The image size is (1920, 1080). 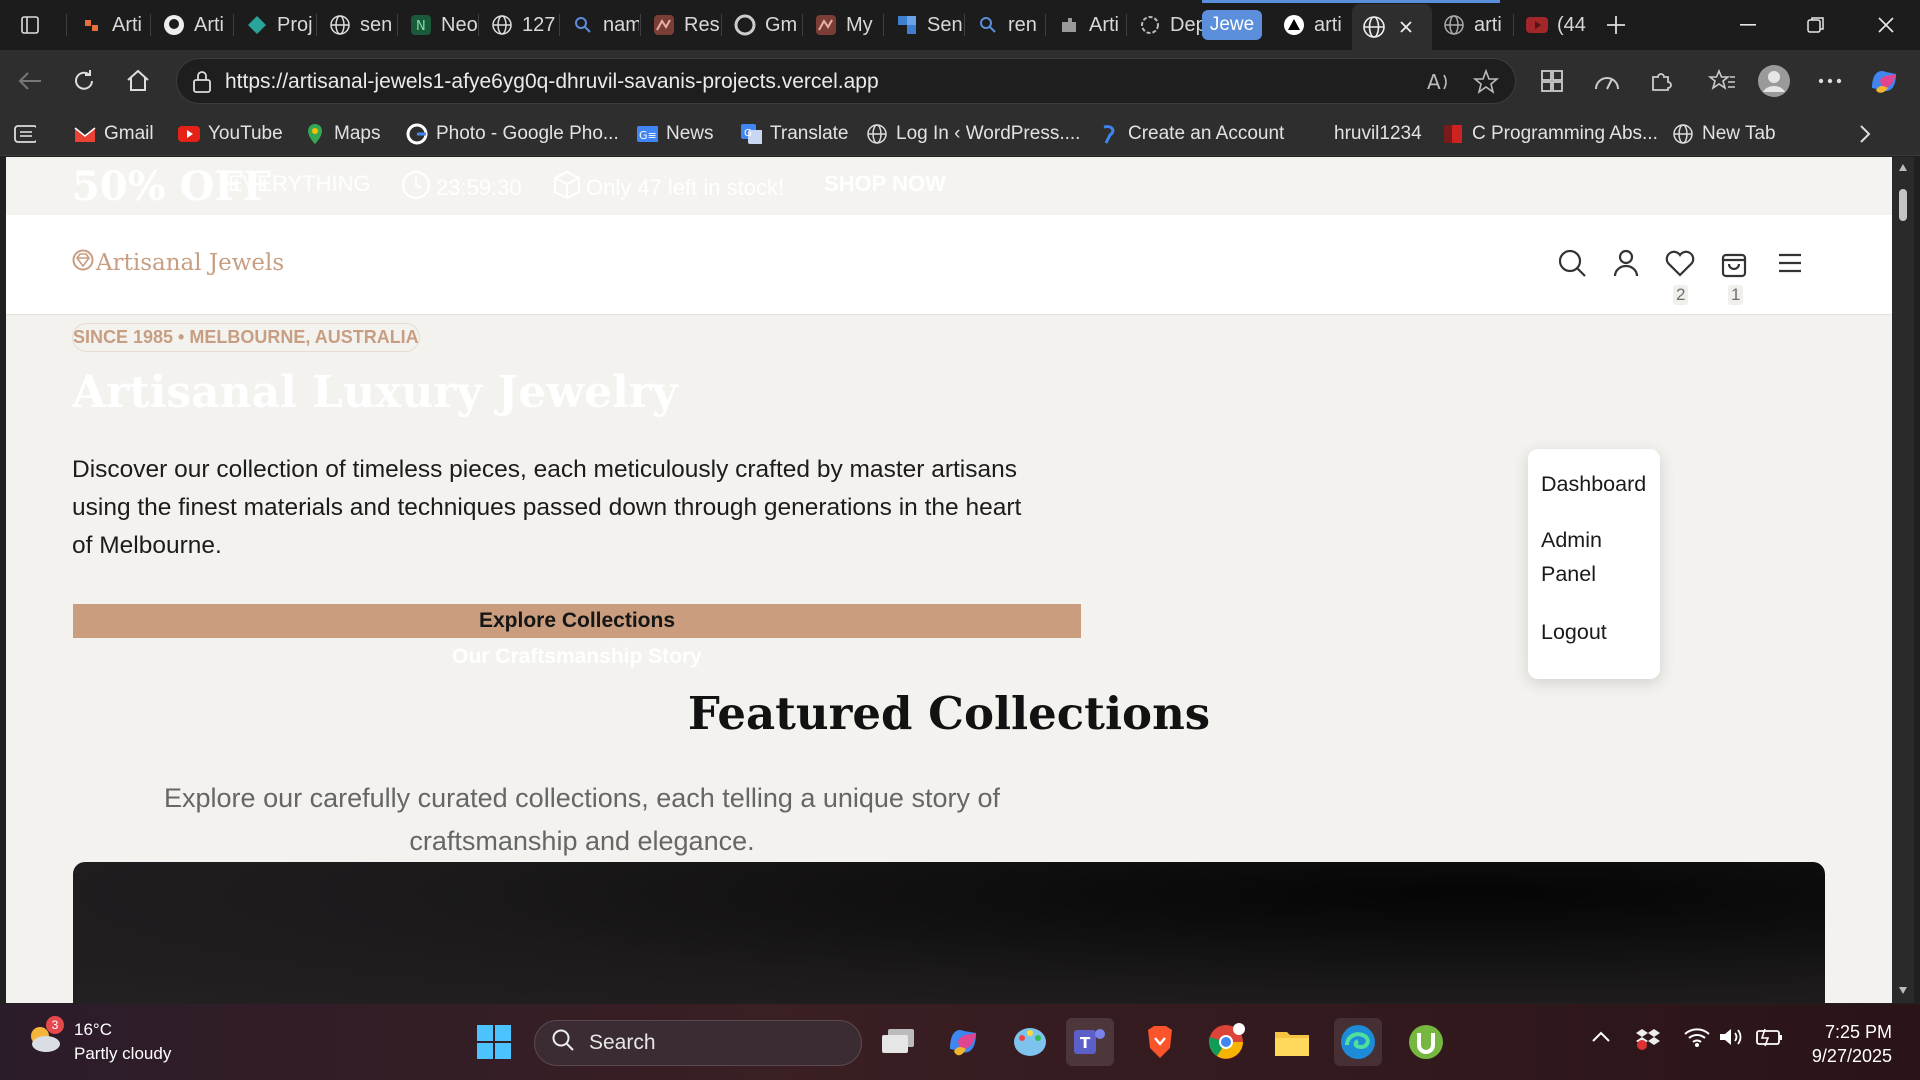 What do you see at coordinates (1903, 580) in the screenshot?
I see `page-scrollbar` at bounding box center [1903, 580].